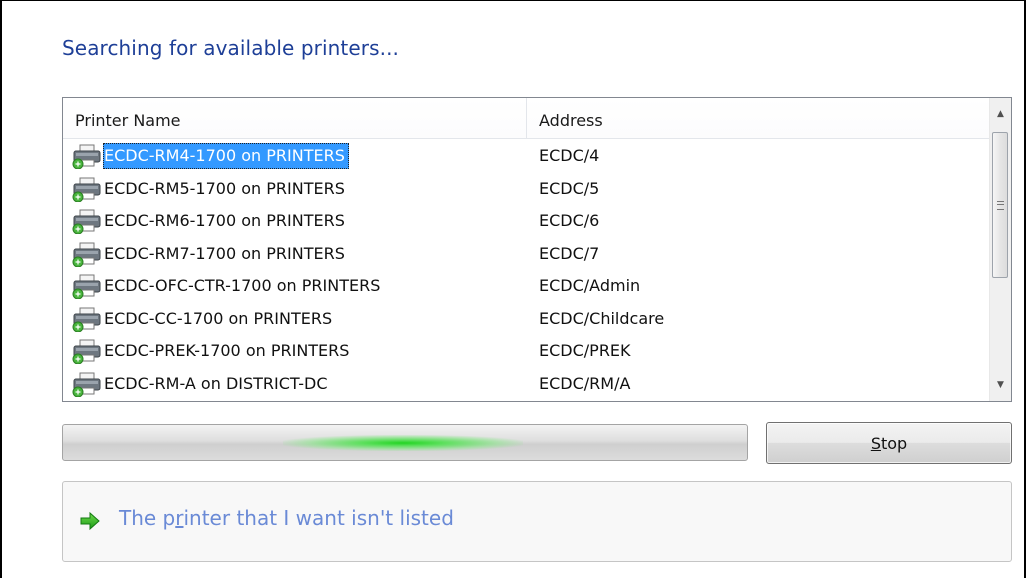 This screenshot has width=1028, height=578. Describe the element at coordinates (286, 518) in the screenshot. I see `not-listed-link-text: The printer that I want isn't listed` at that location.